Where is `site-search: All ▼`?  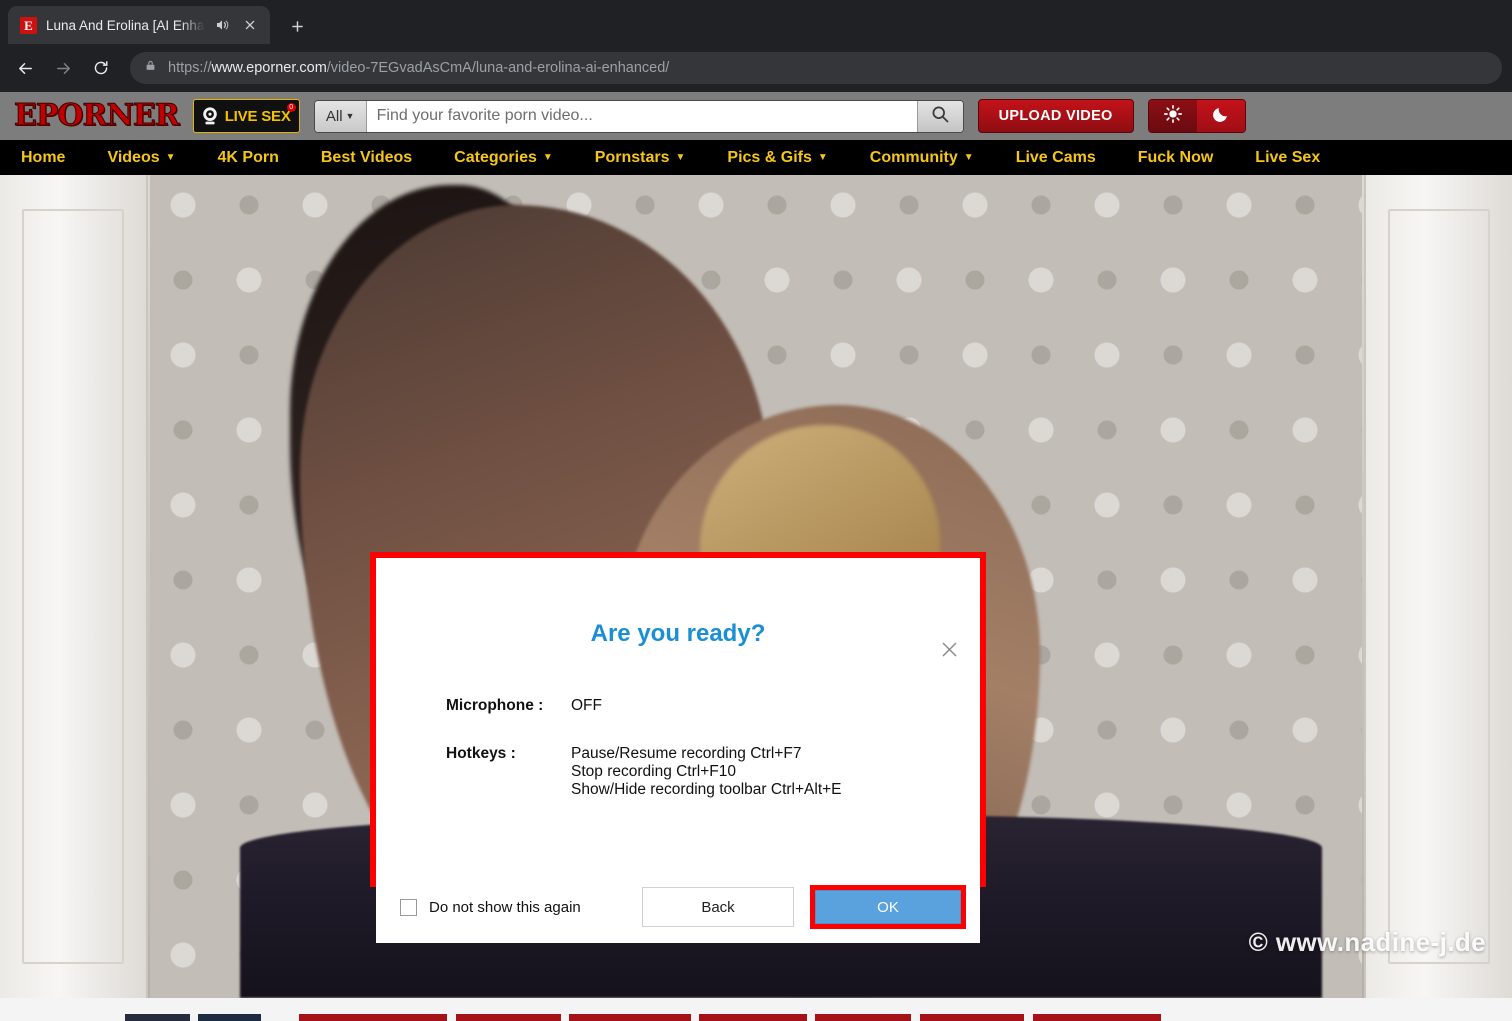 site-search: All ▼ is located at coordinates (638, 116).